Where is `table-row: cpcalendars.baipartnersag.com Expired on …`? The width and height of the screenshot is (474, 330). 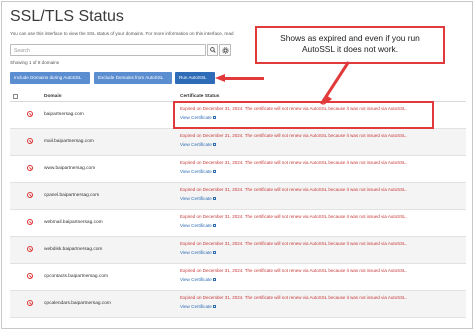 table-row: cpcalendars.baipartnersag.com Expired on … is located at coordinates (238, 304).